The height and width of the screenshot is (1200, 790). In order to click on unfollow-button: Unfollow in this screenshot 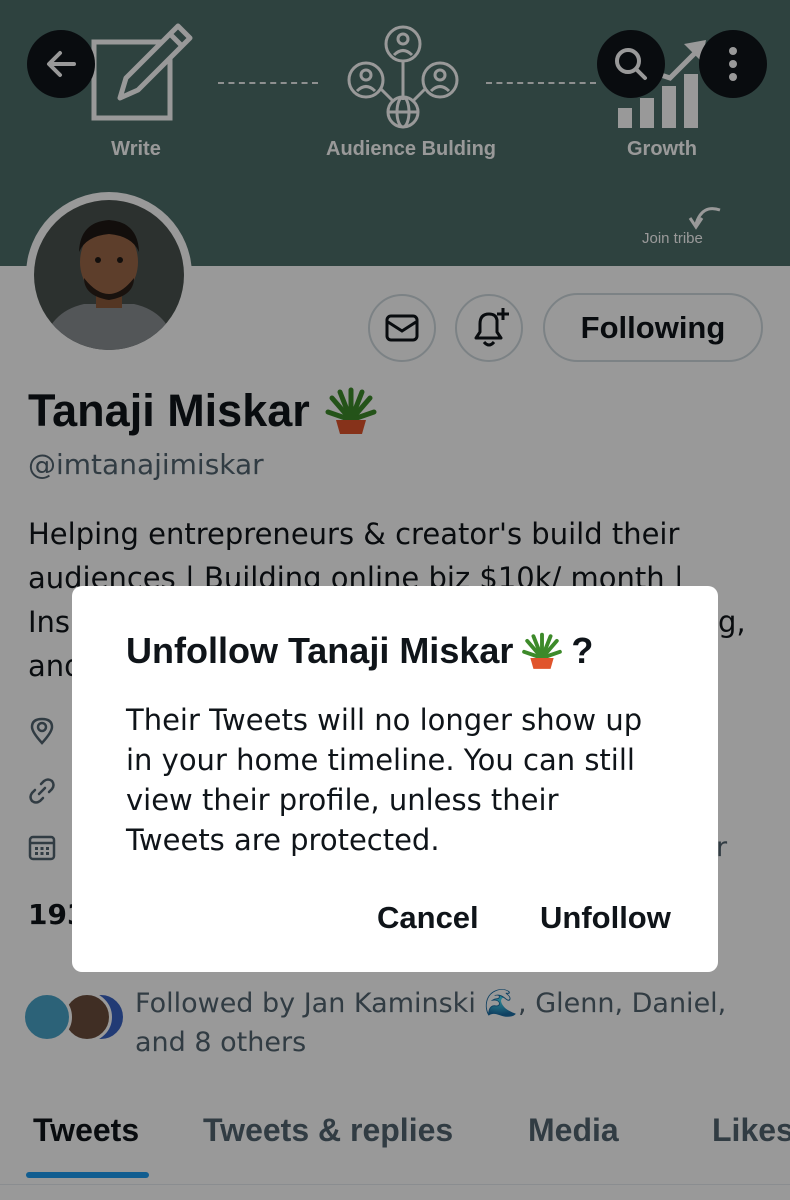, I will do `click(605, 918)`.